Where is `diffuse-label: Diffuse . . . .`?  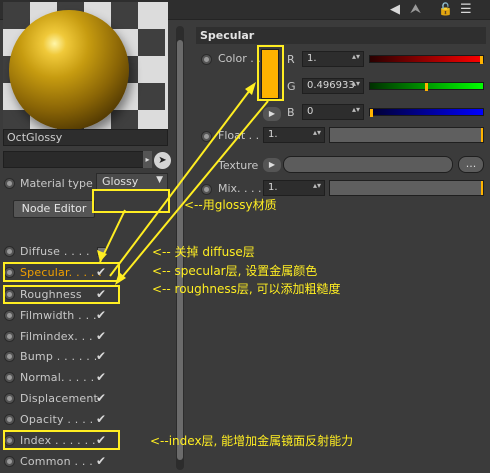 diffuse-label: Diffuse . . . . is located at coordinates (55, 251).